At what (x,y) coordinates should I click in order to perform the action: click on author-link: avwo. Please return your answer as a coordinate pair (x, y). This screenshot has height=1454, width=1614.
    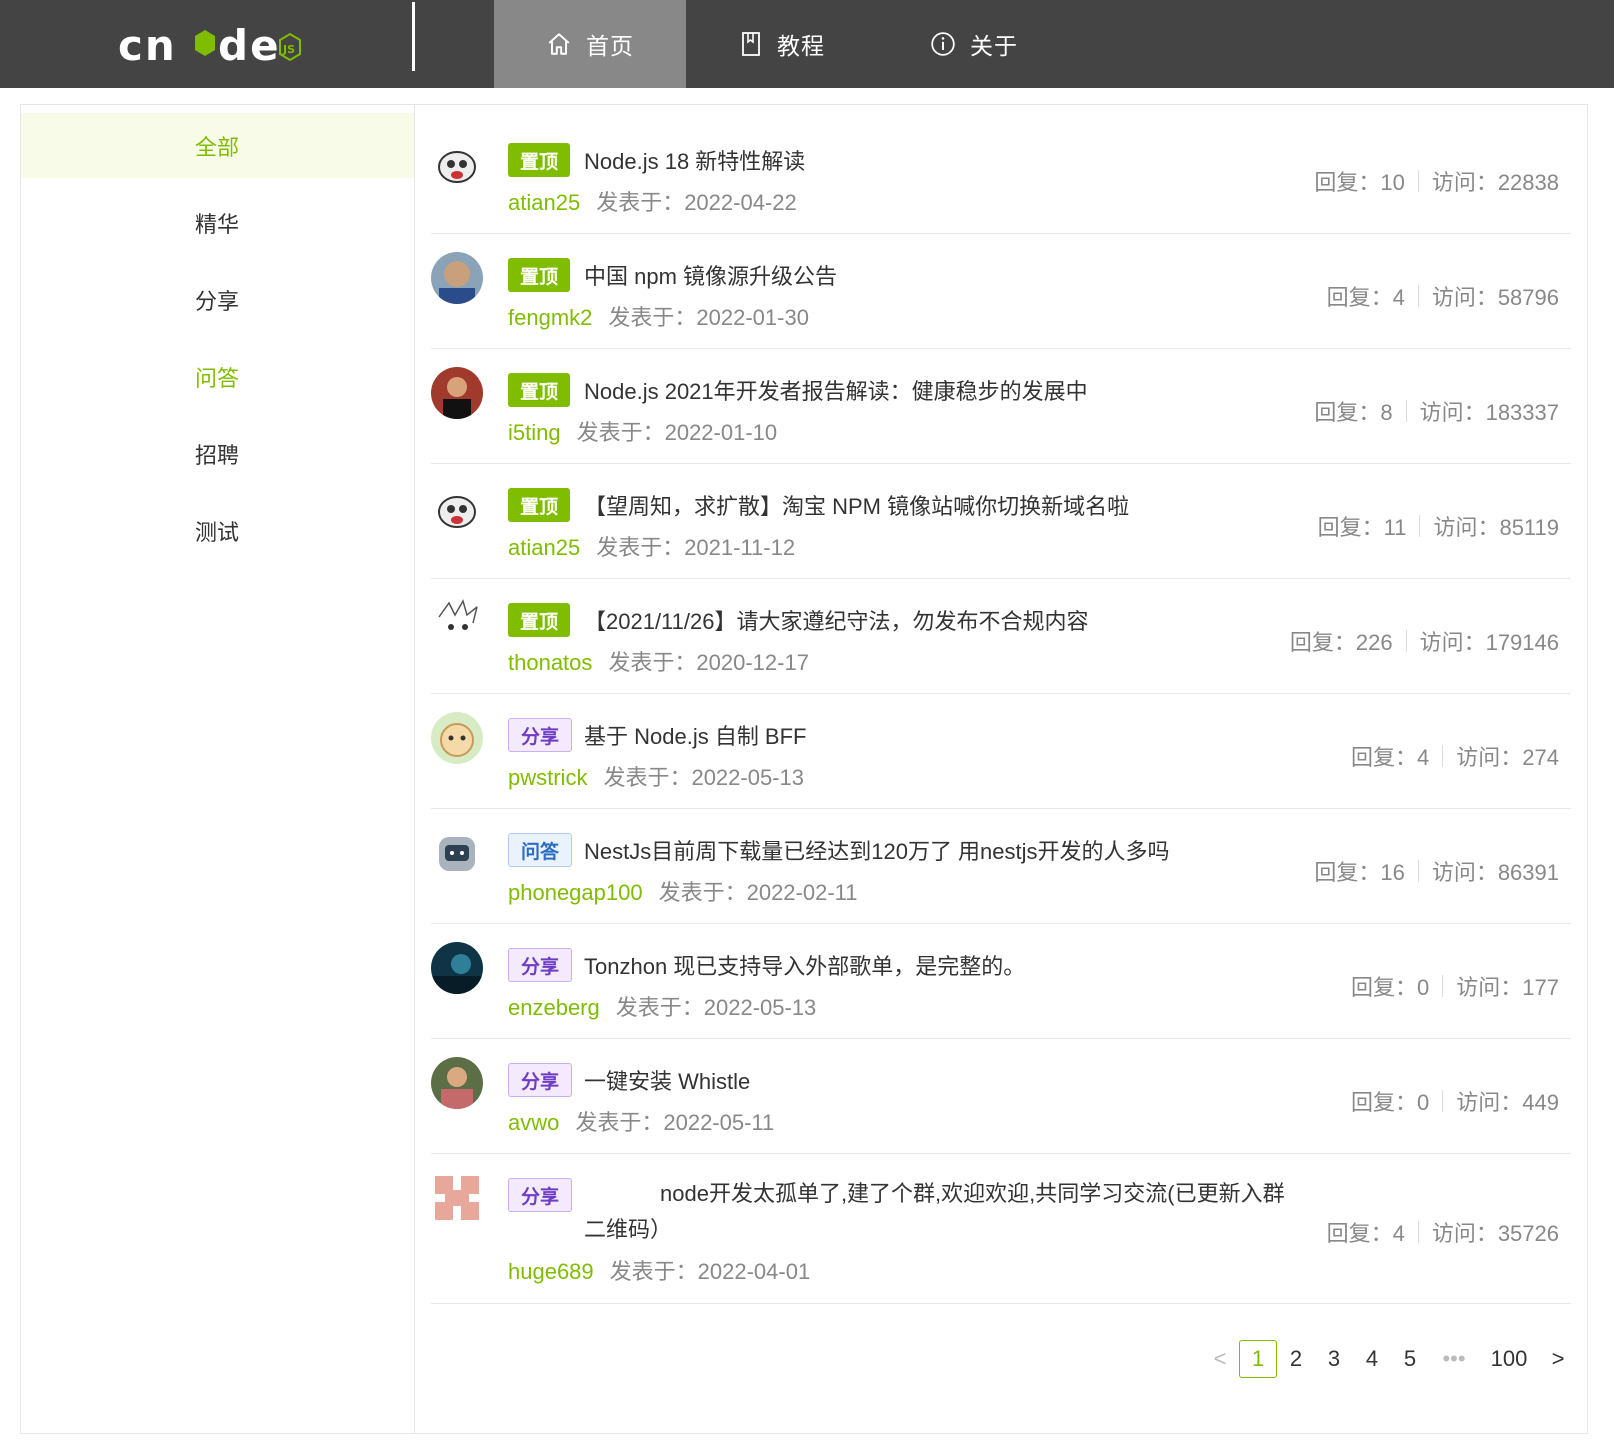
    Looking at the image, I should click on (533, 1122).